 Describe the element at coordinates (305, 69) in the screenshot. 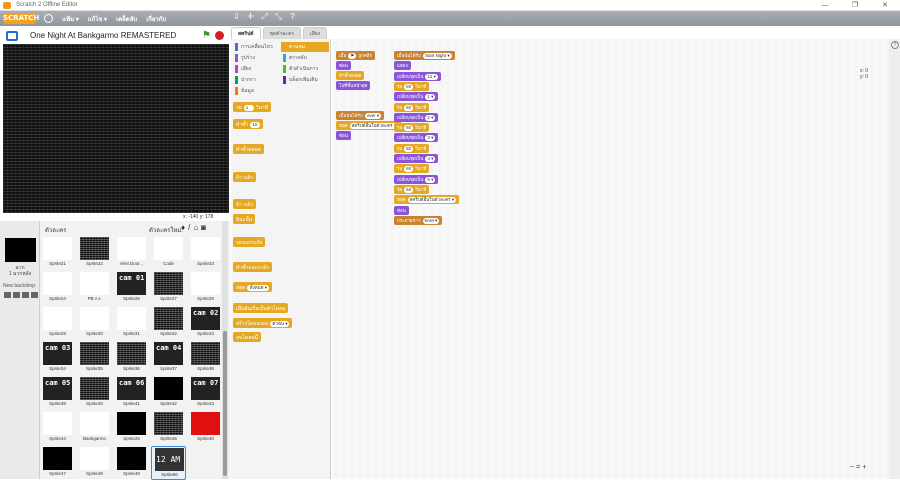

I see `category-item: ตัวดำเนินการ` at that location.